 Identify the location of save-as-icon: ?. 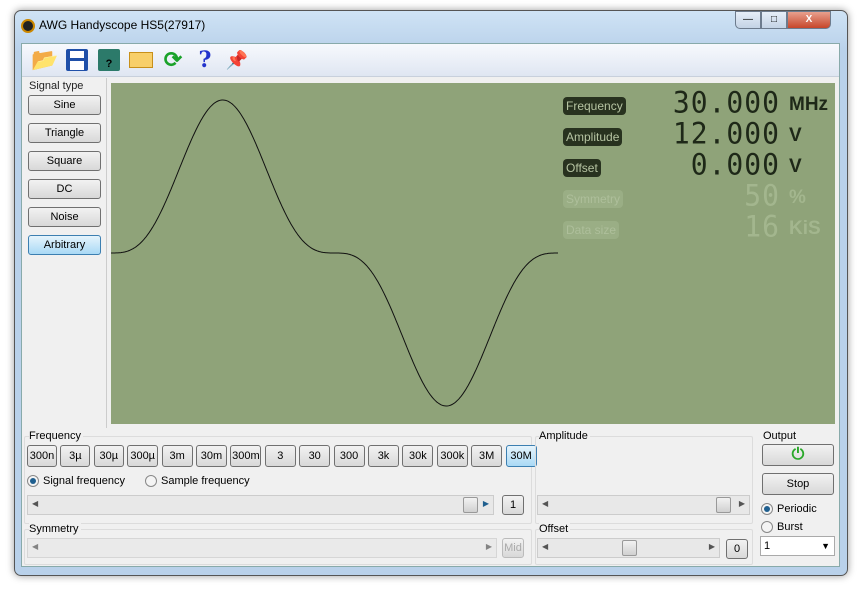
(109, 60).